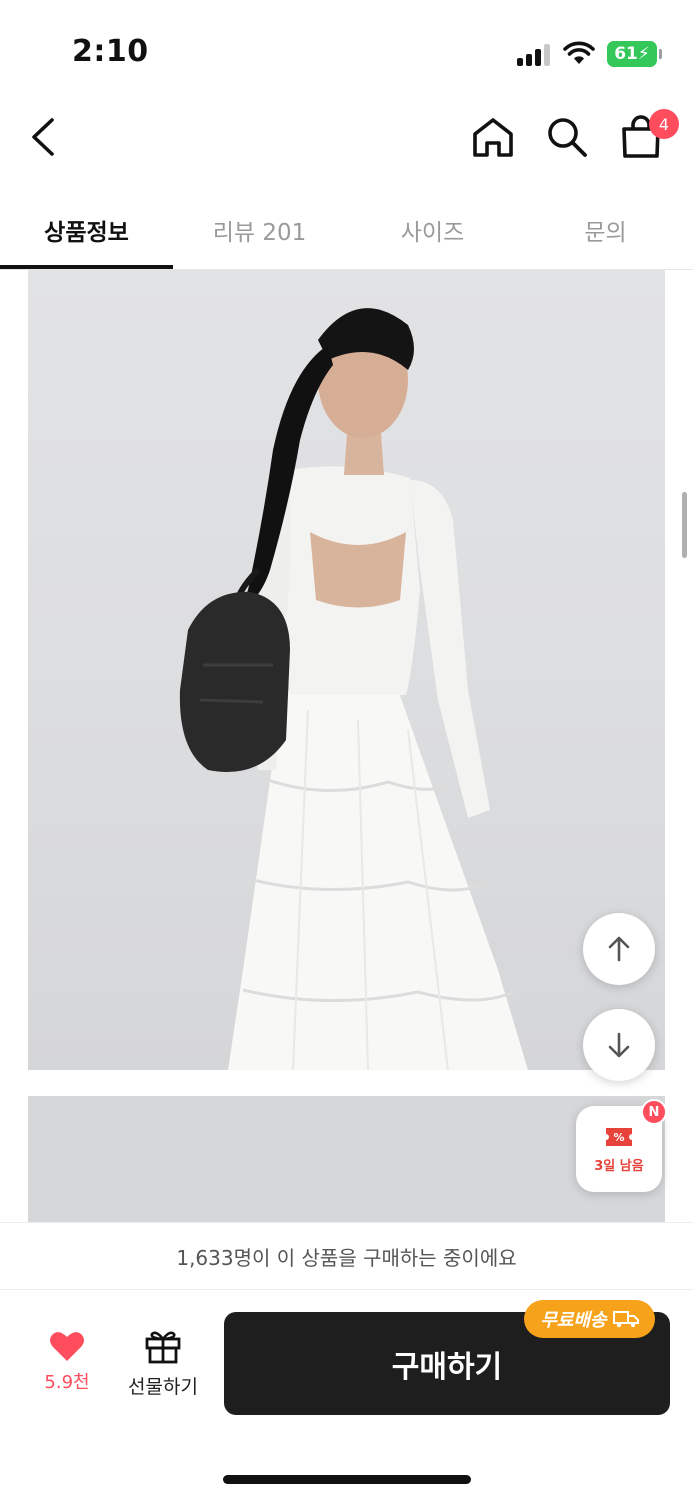 The height and width of the screenshot is (1500, 693). What do you see at coordinates (346, 50) in the screenshot?
I see `status-bar: 2:10 61 ⚡` at bounding box center [346, 50].